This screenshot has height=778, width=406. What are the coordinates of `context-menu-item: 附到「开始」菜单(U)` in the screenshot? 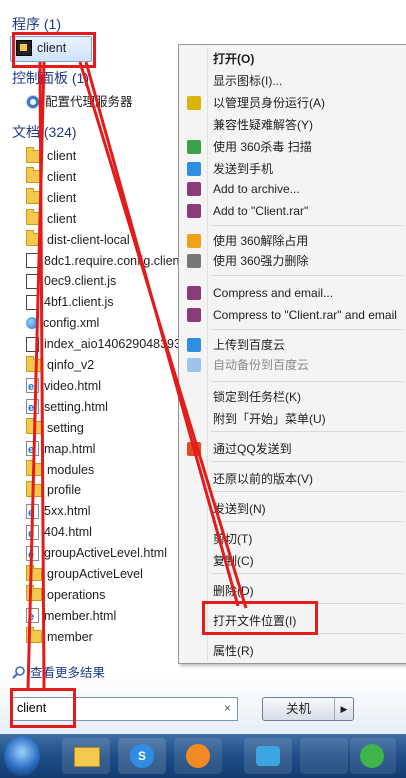 It's located at (269, 419).